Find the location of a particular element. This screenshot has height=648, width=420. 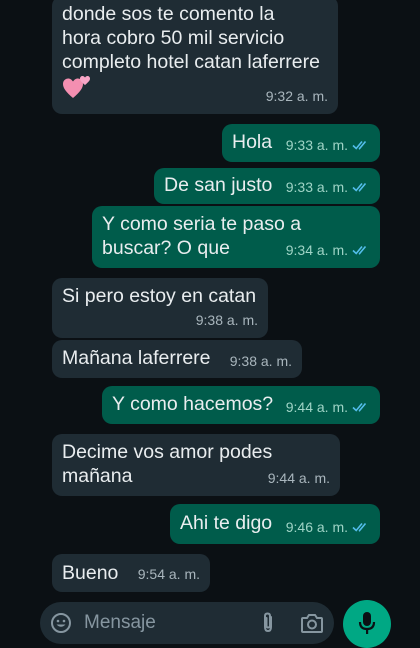

two-hearts-icon is located at coordinates (76, 87).